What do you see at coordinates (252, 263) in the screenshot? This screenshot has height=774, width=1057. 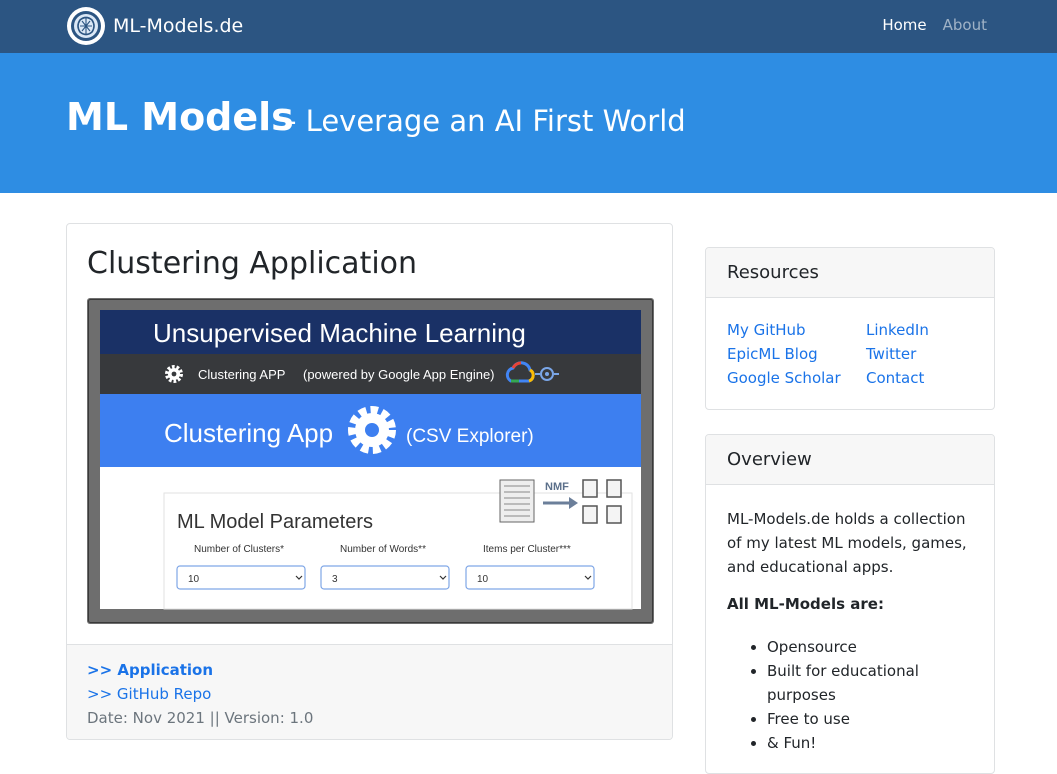 I see `post-title: Clustering Application` at bounding box center [252, 263].